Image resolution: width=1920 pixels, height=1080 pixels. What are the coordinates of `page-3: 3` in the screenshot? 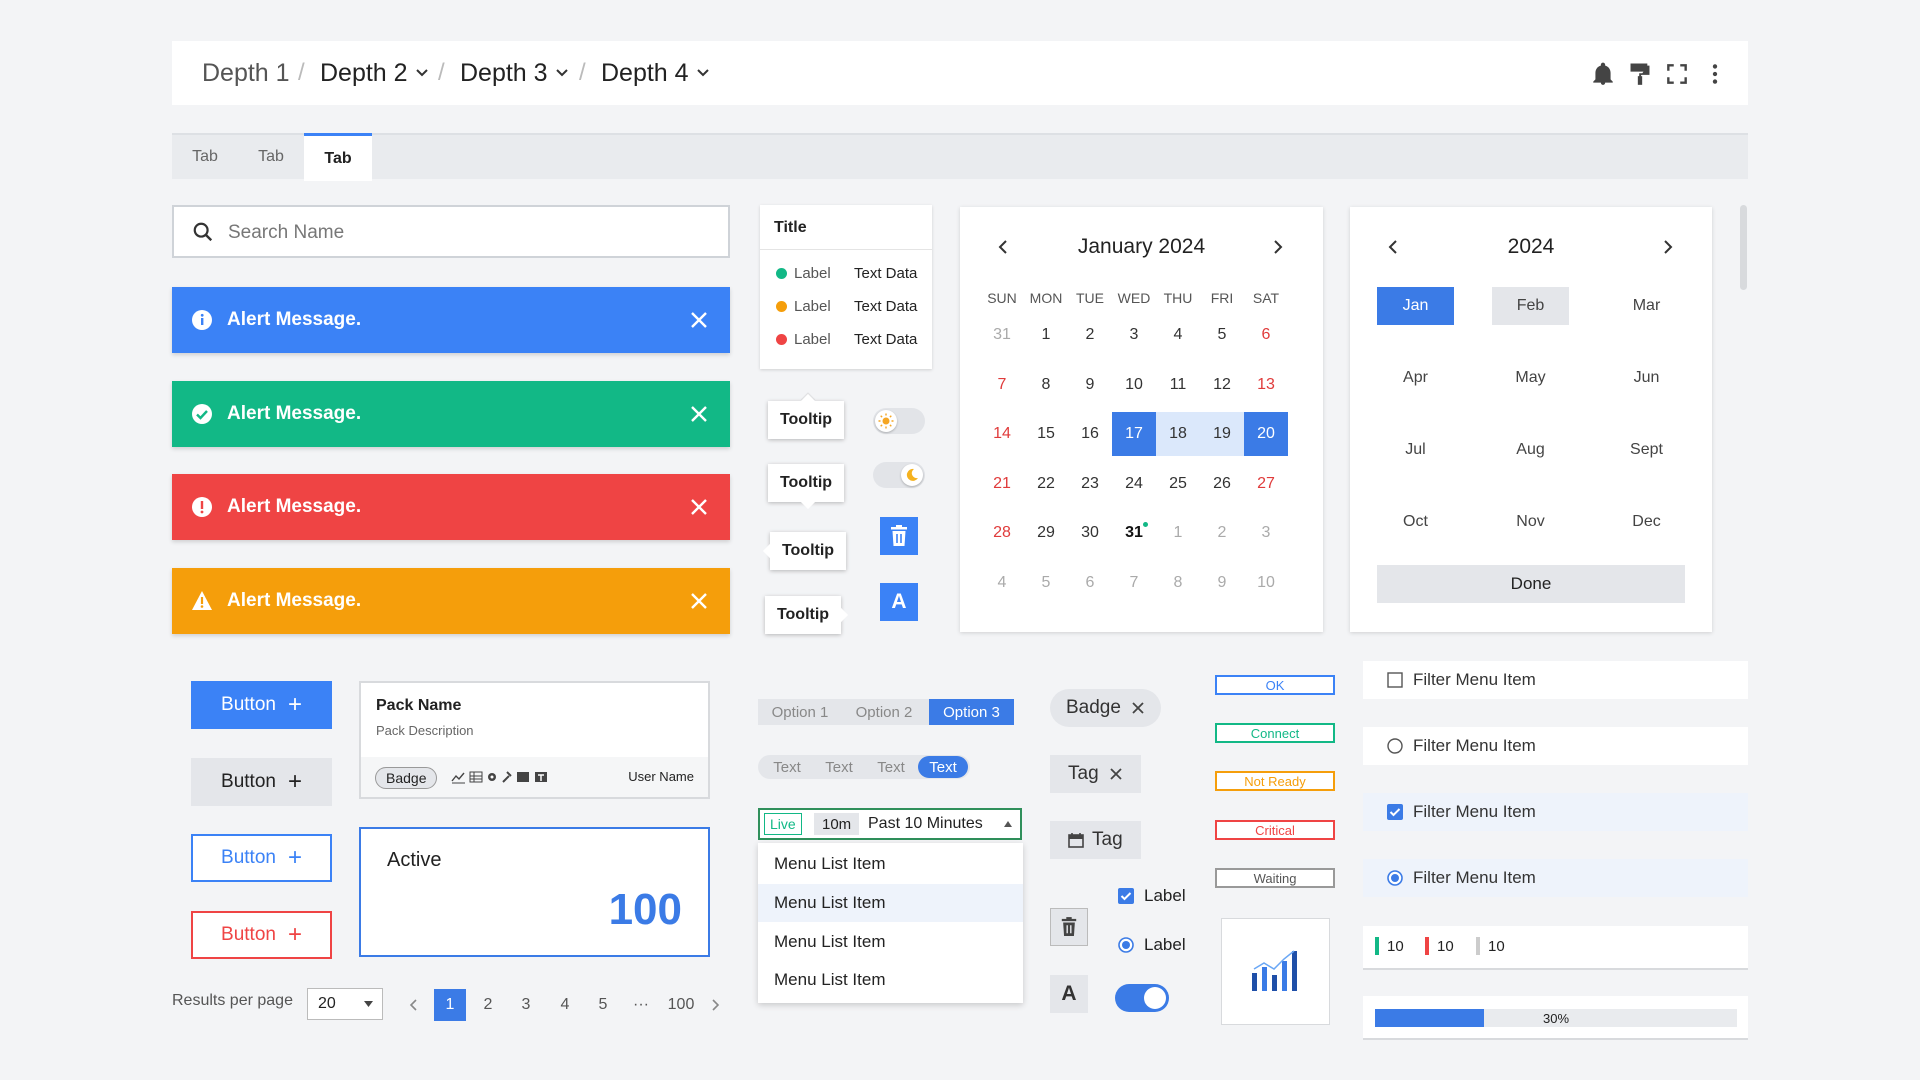 It's located at (526, 1005).